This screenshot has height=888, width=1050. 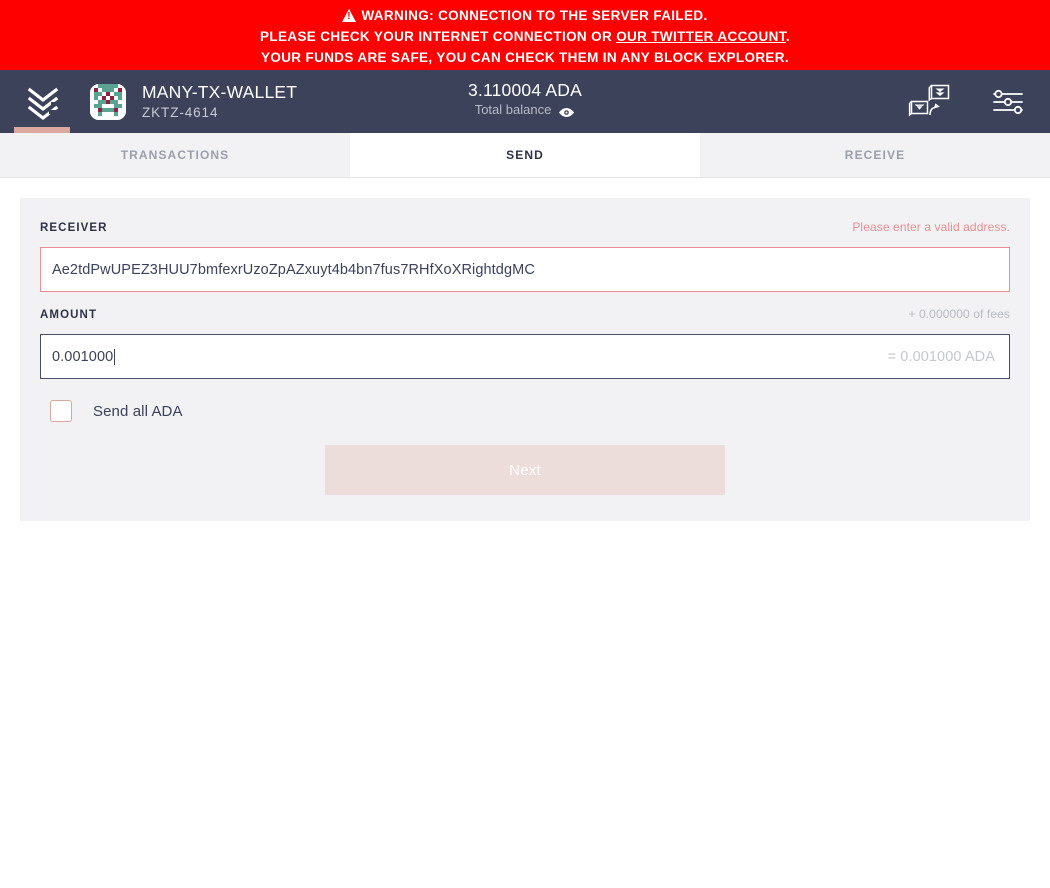 I want to click on amount-label: AMOUNT, so click(x=69, y=315).